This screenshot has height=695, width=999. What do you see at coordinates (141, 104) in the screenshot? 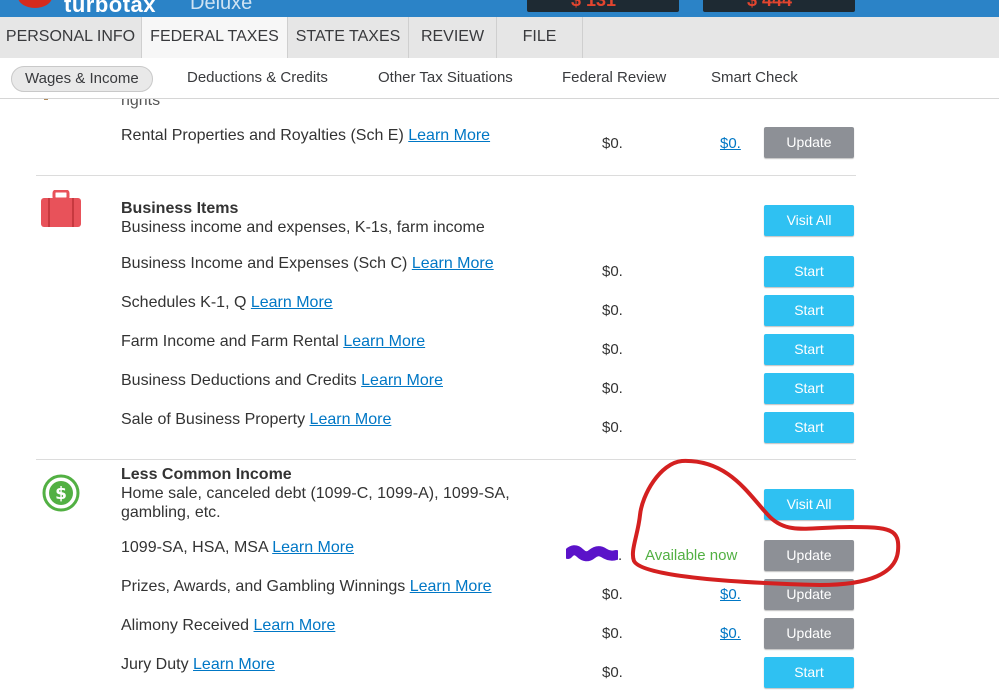
I see `partial-subtitle: rights` at bounding box center [141, 104].